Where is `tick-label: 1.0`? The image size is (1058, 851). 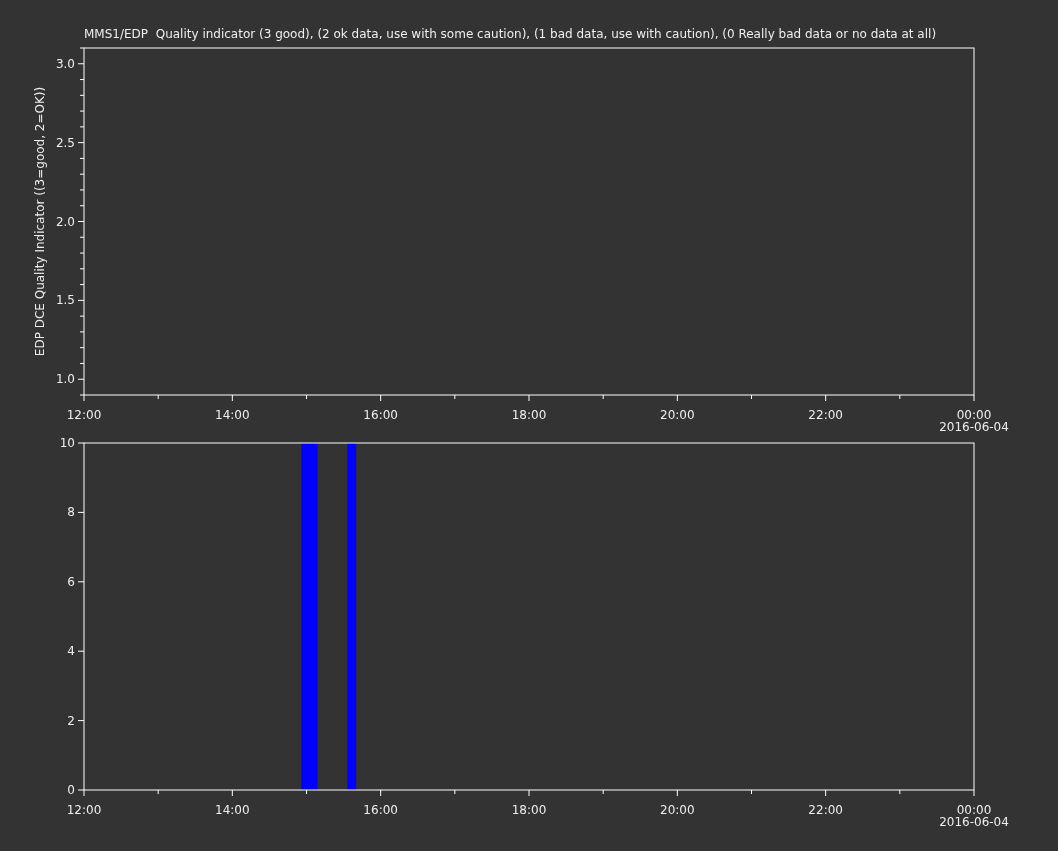 tick-label: 1.0 is located at coordinates (65, 379).